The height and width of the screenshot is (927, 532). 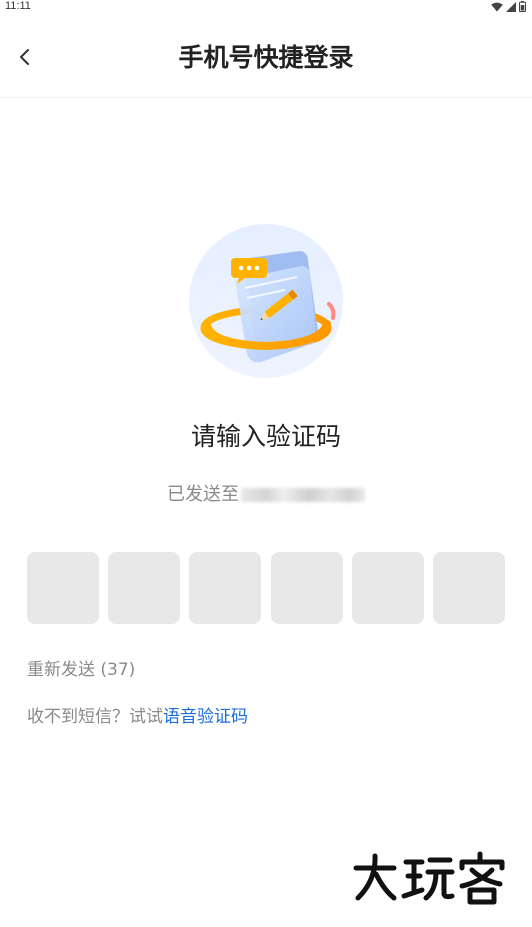 I want to click on status-bar: 11:11, so click(x=266, y=7).